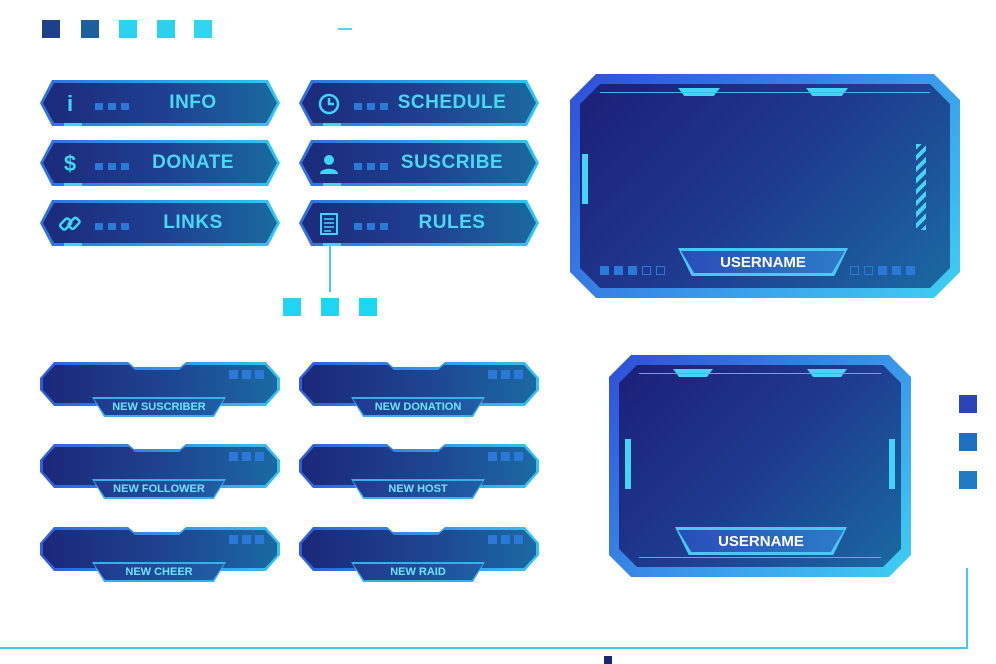 The image size is (996, 664). Describe the element at coordinates (418, 572) in the screenshot. I see `alert-label: NEW RAID` at that location.